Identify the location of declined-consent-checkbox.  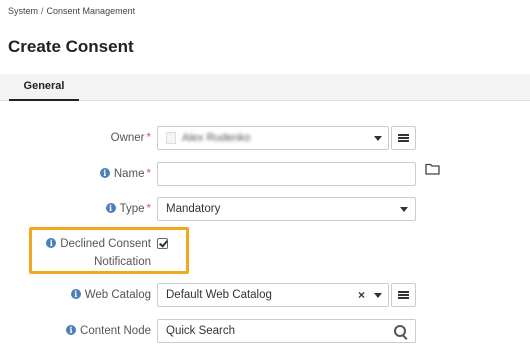
(162, 243).